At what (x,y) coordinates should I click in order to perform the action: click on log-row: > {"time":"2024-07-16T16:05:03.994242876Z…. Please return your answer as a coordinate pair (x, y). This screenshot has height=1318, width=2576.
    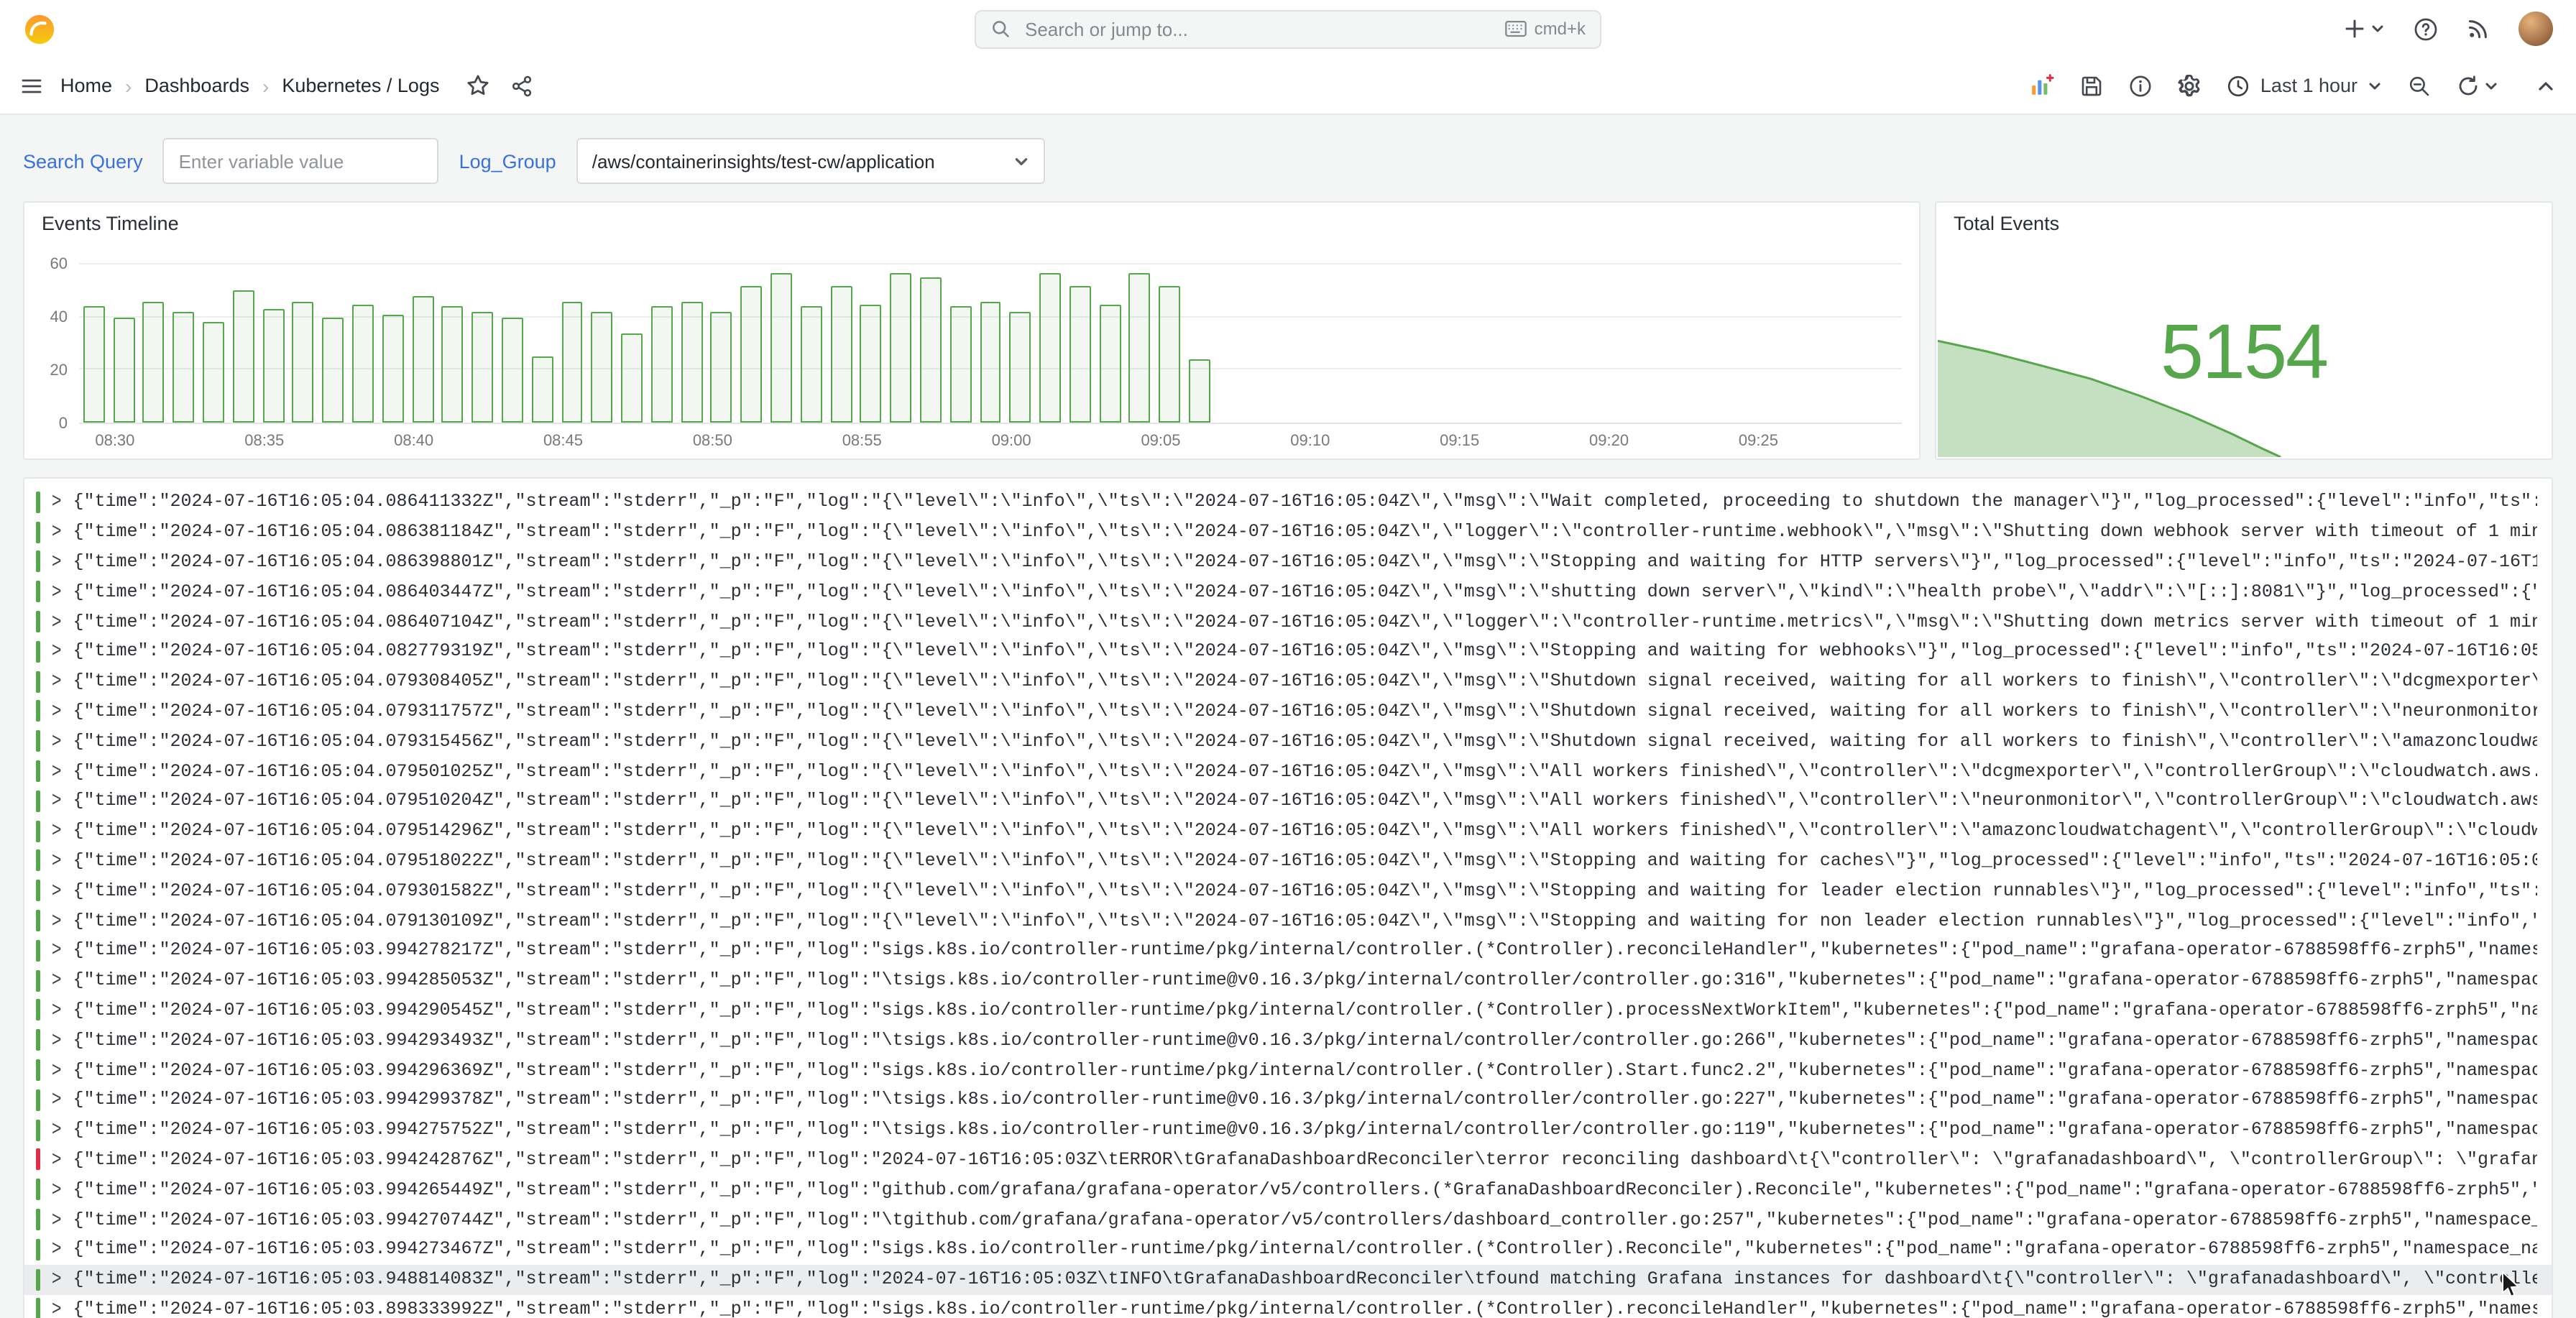
    Looking at the image, I should click on (1288, 1160).